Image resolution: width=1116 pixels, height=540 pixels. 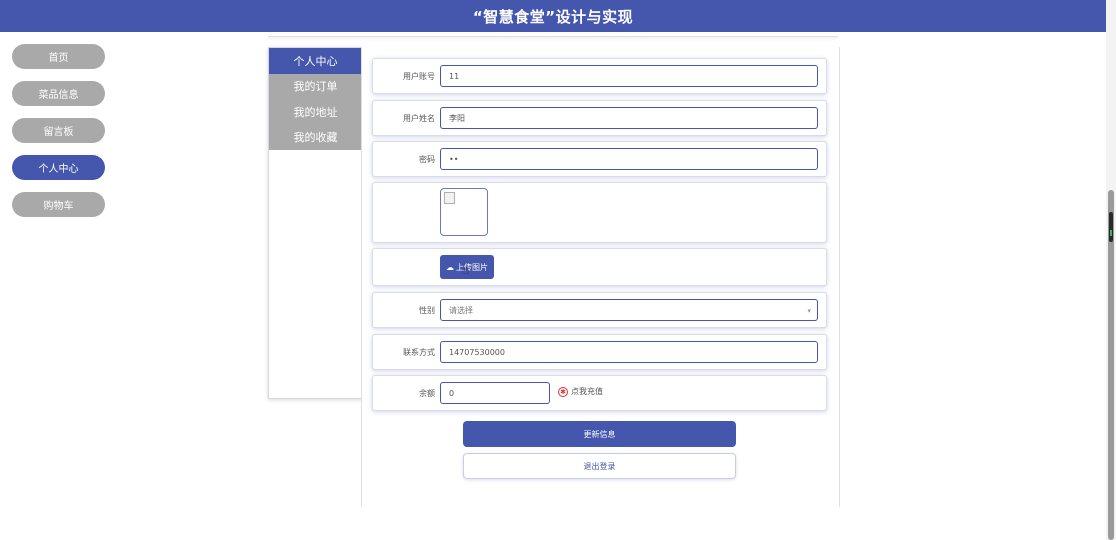 I want to click on balance-input: 0, so click(x=495, y=393).